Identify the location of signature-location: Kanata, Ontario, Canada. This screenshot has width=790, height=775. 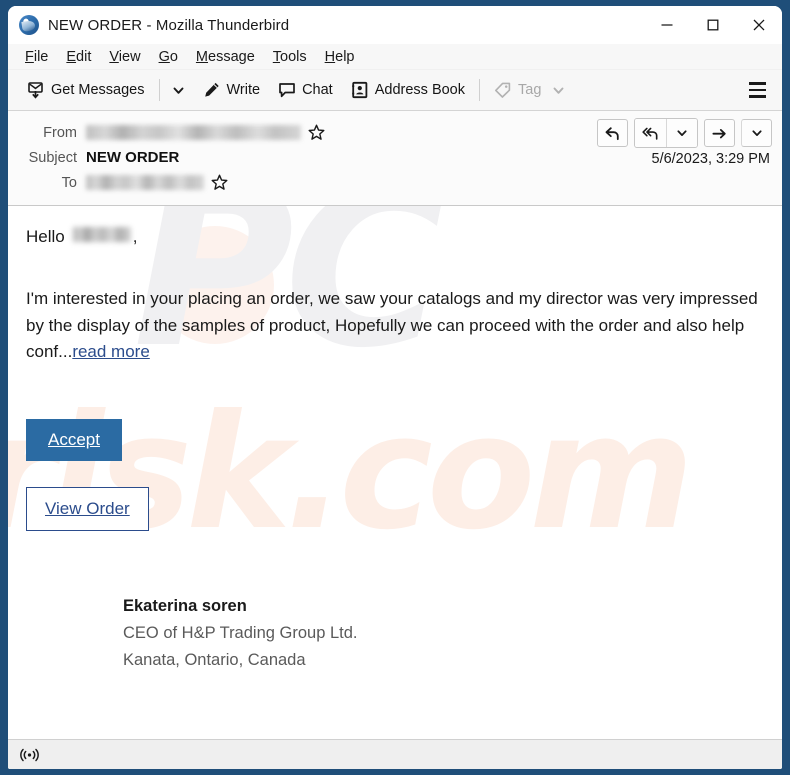
(214, 659).